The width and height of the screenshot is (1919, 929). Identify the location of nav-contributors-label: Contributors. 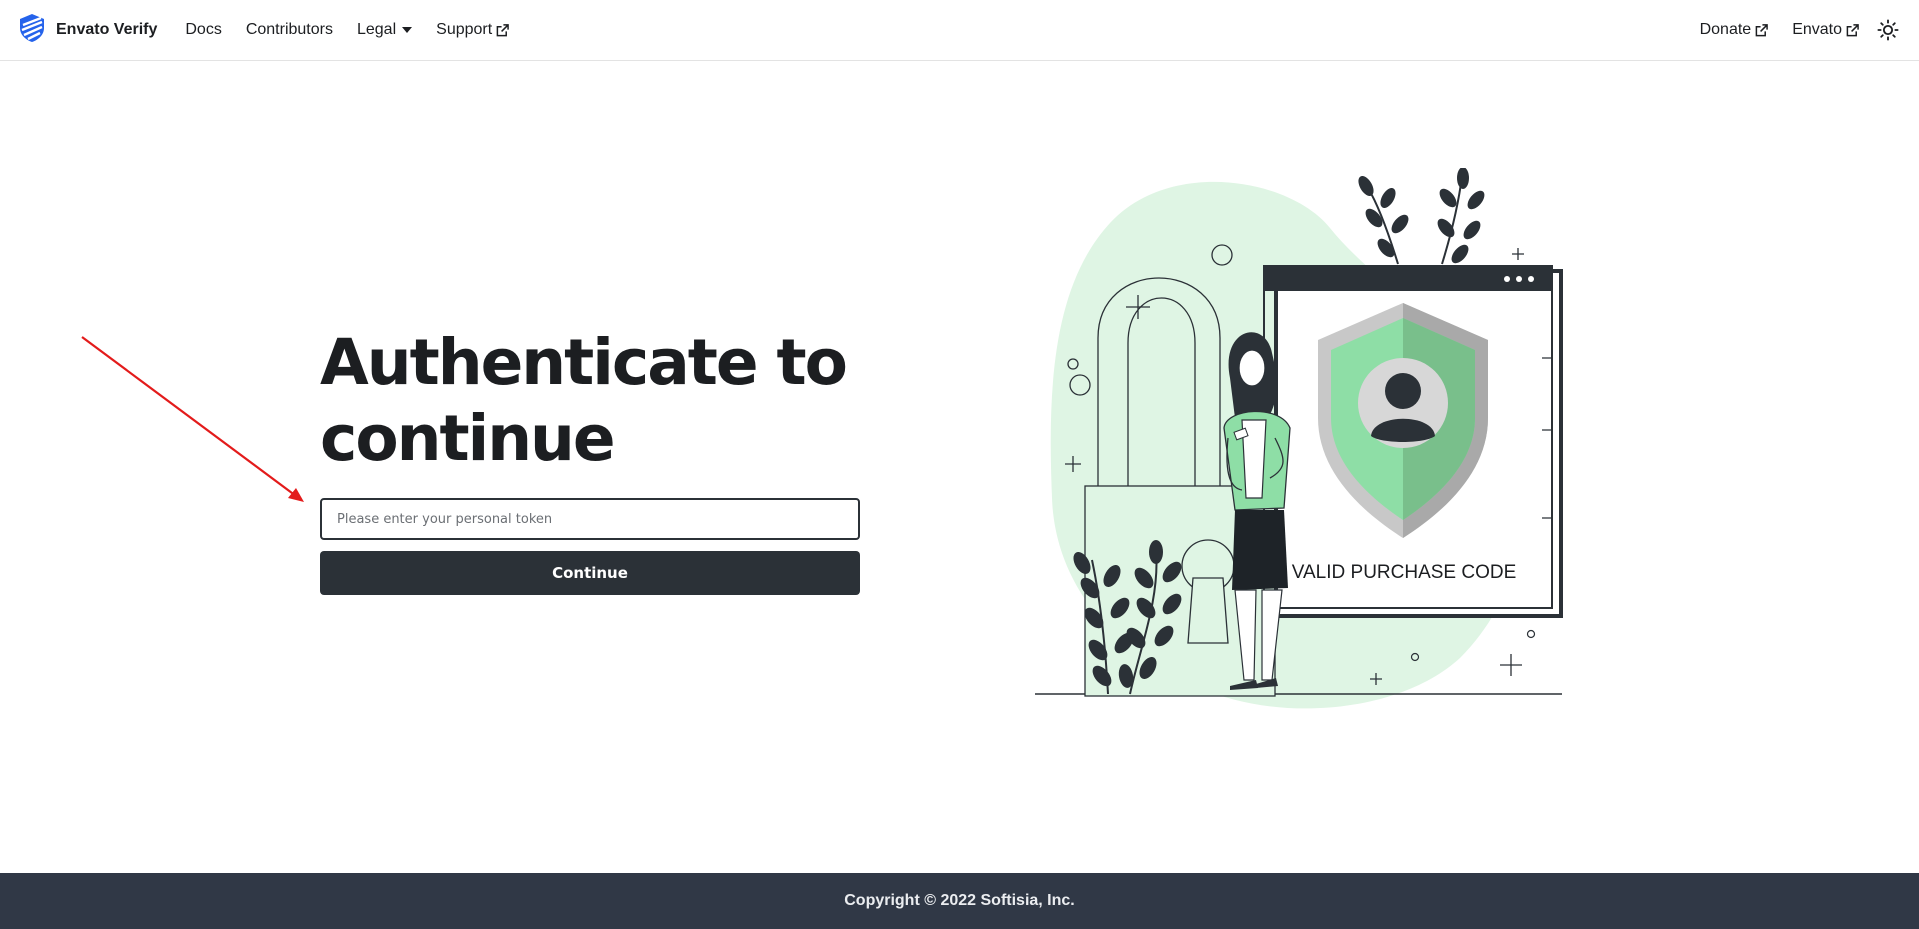
(289, 29).